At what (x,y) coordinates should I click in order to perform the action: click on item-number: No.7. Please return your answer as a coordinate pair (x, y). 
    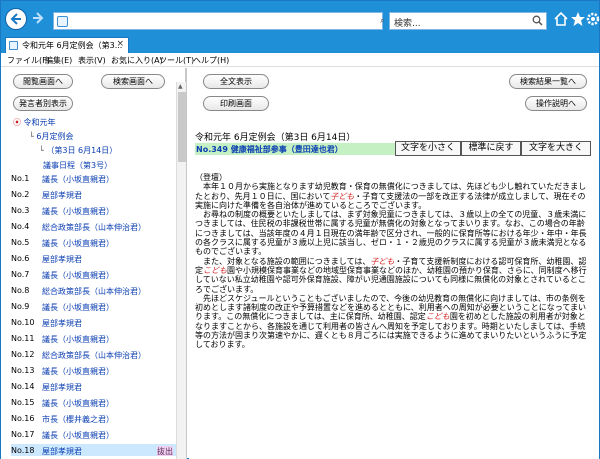
    Looking at the image, I should click on (20, 274).